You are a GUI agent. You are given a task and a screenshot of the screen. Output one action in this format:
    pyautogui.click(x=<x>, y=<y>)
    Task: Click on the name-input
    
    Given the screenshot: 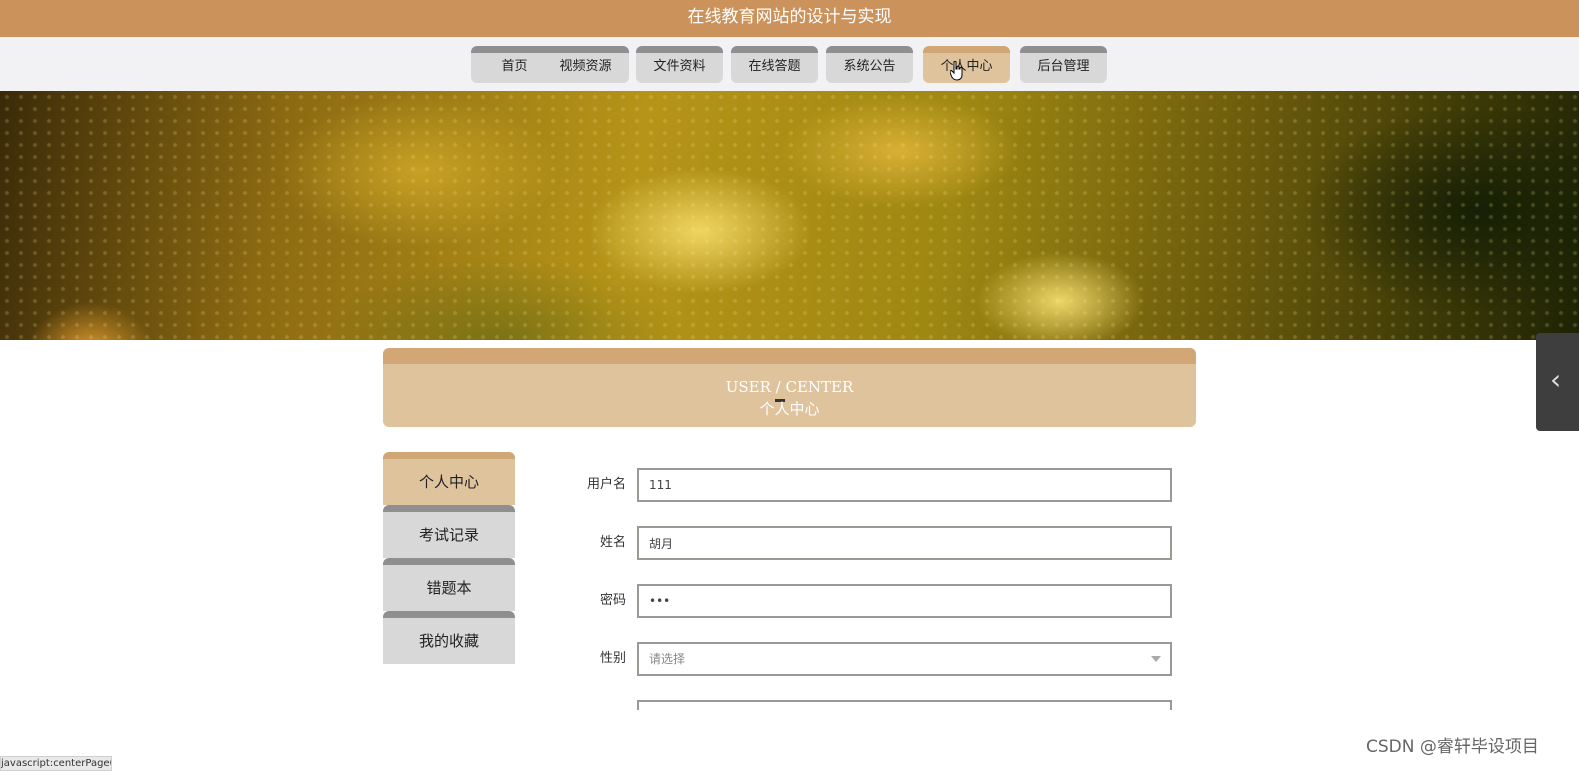 What is the action you would take?
    pyautogui.click(x=904, y=543)
    